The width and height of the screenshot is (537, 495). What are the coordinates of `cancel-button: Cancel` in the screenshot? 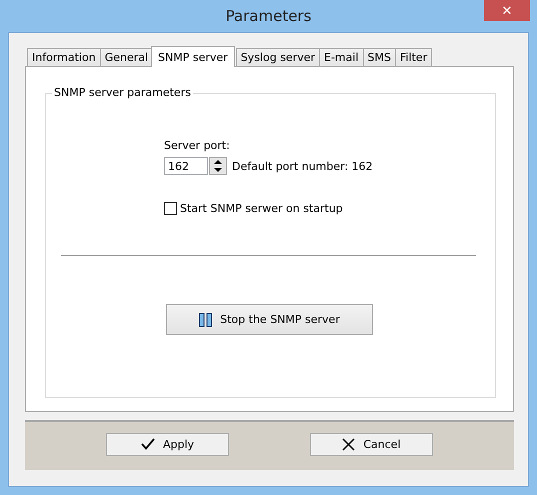 It's located at (371, 444).